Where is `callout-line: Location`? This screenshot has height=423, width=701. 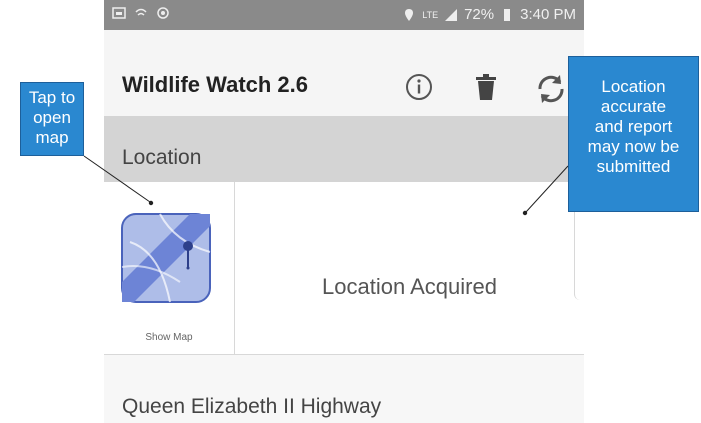
callout-line: Location is located at coordinates (633, 86).